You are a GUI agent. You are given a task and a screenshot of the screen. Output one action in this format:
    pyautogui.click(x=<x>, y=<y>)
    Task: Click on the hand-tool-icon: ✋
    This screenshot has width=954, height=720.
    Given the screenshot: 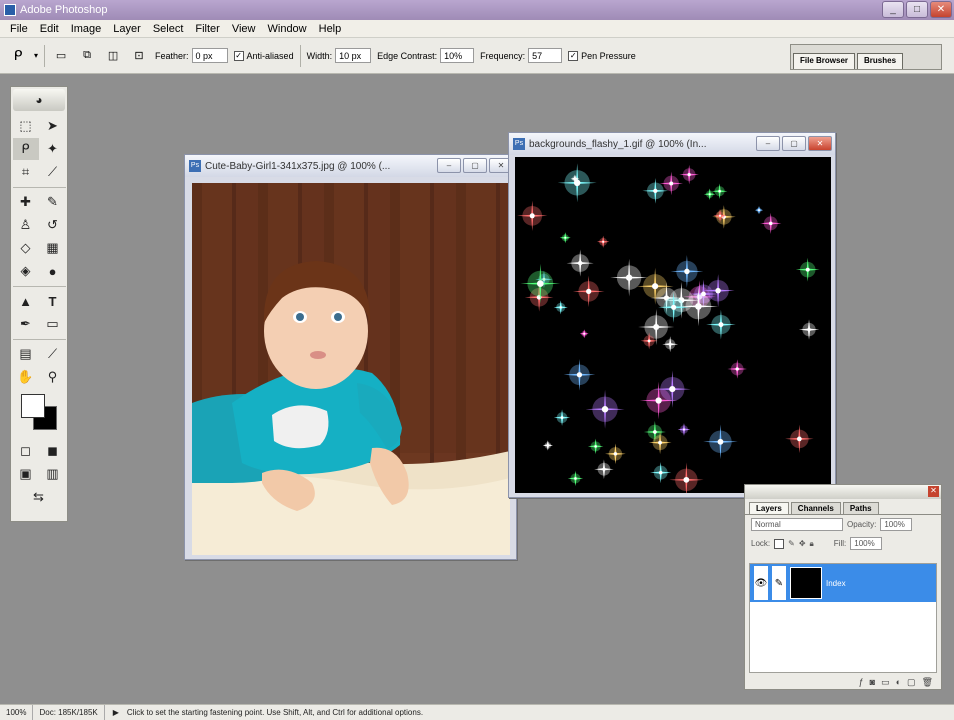 What is the action you would take?
    pyautogui.click(x=26, y=377)
    